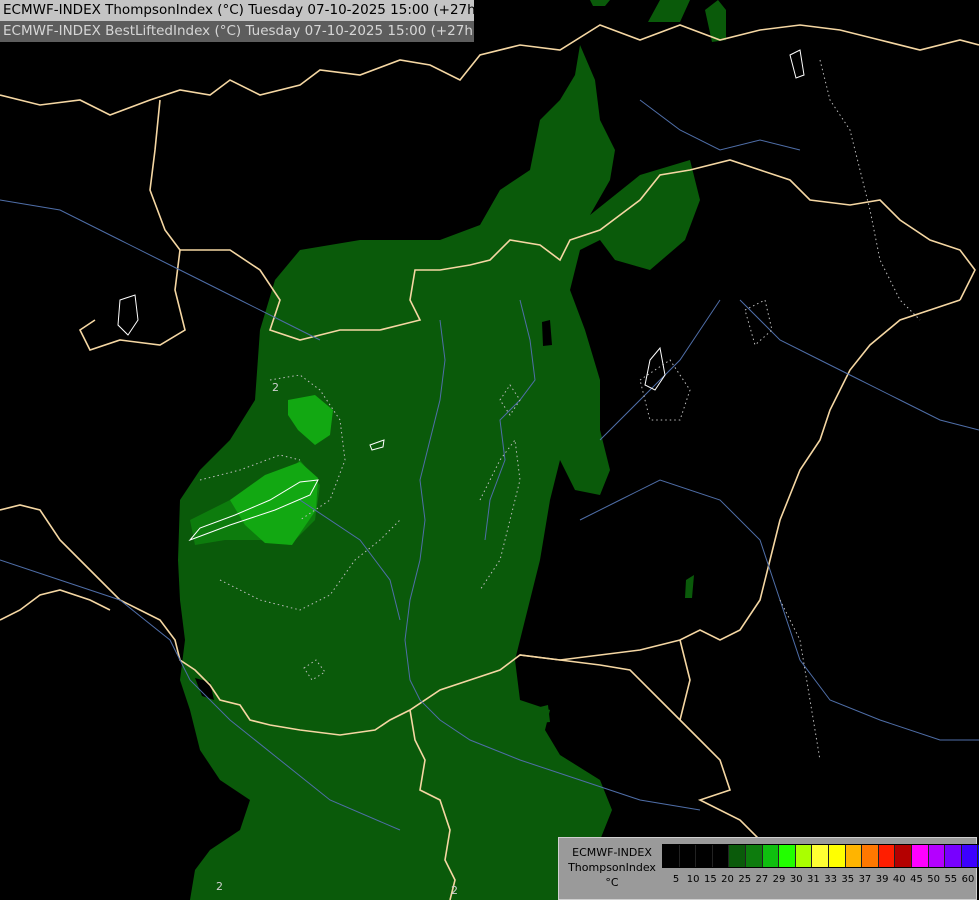 This screenshot has height=900, width=979. I want to click on legend-tick-label: 20, so click(727, 879).